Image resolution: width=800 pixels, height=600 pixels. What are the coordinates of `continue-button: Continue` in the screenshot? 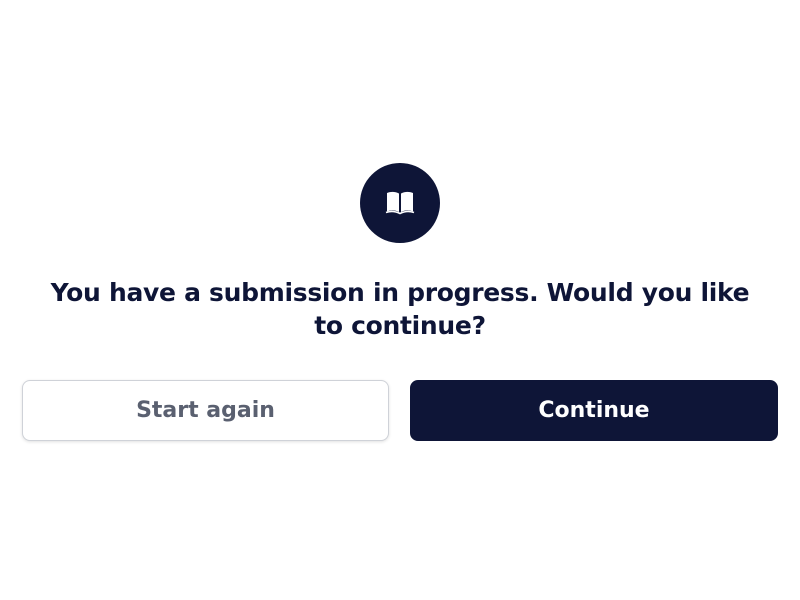 It's located at (594, 410).